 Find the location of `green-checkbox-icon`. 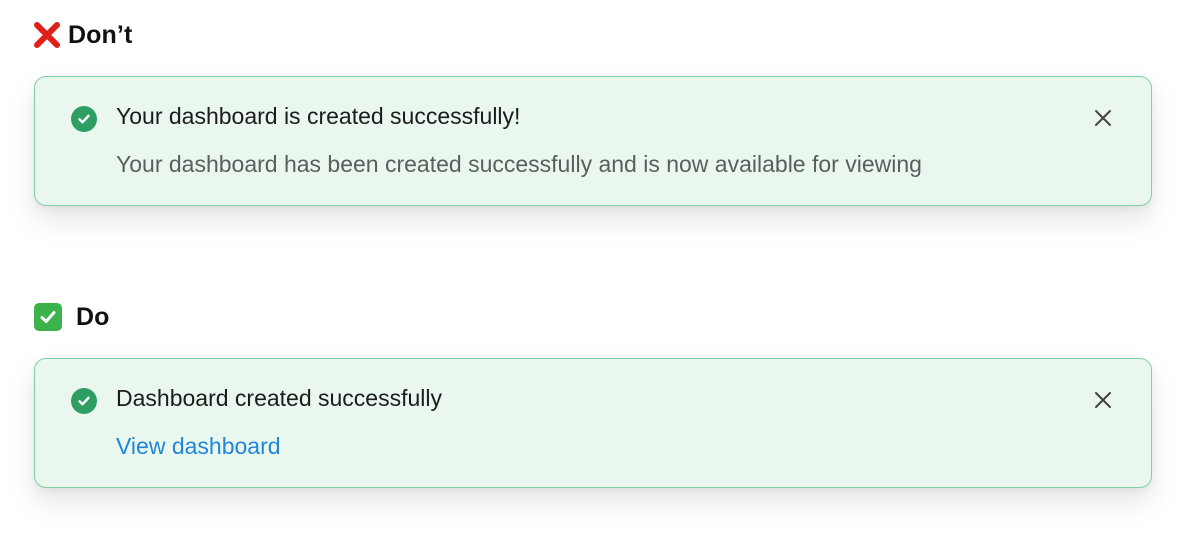

green-checkbox-icon is located at coordinates (48, 317).